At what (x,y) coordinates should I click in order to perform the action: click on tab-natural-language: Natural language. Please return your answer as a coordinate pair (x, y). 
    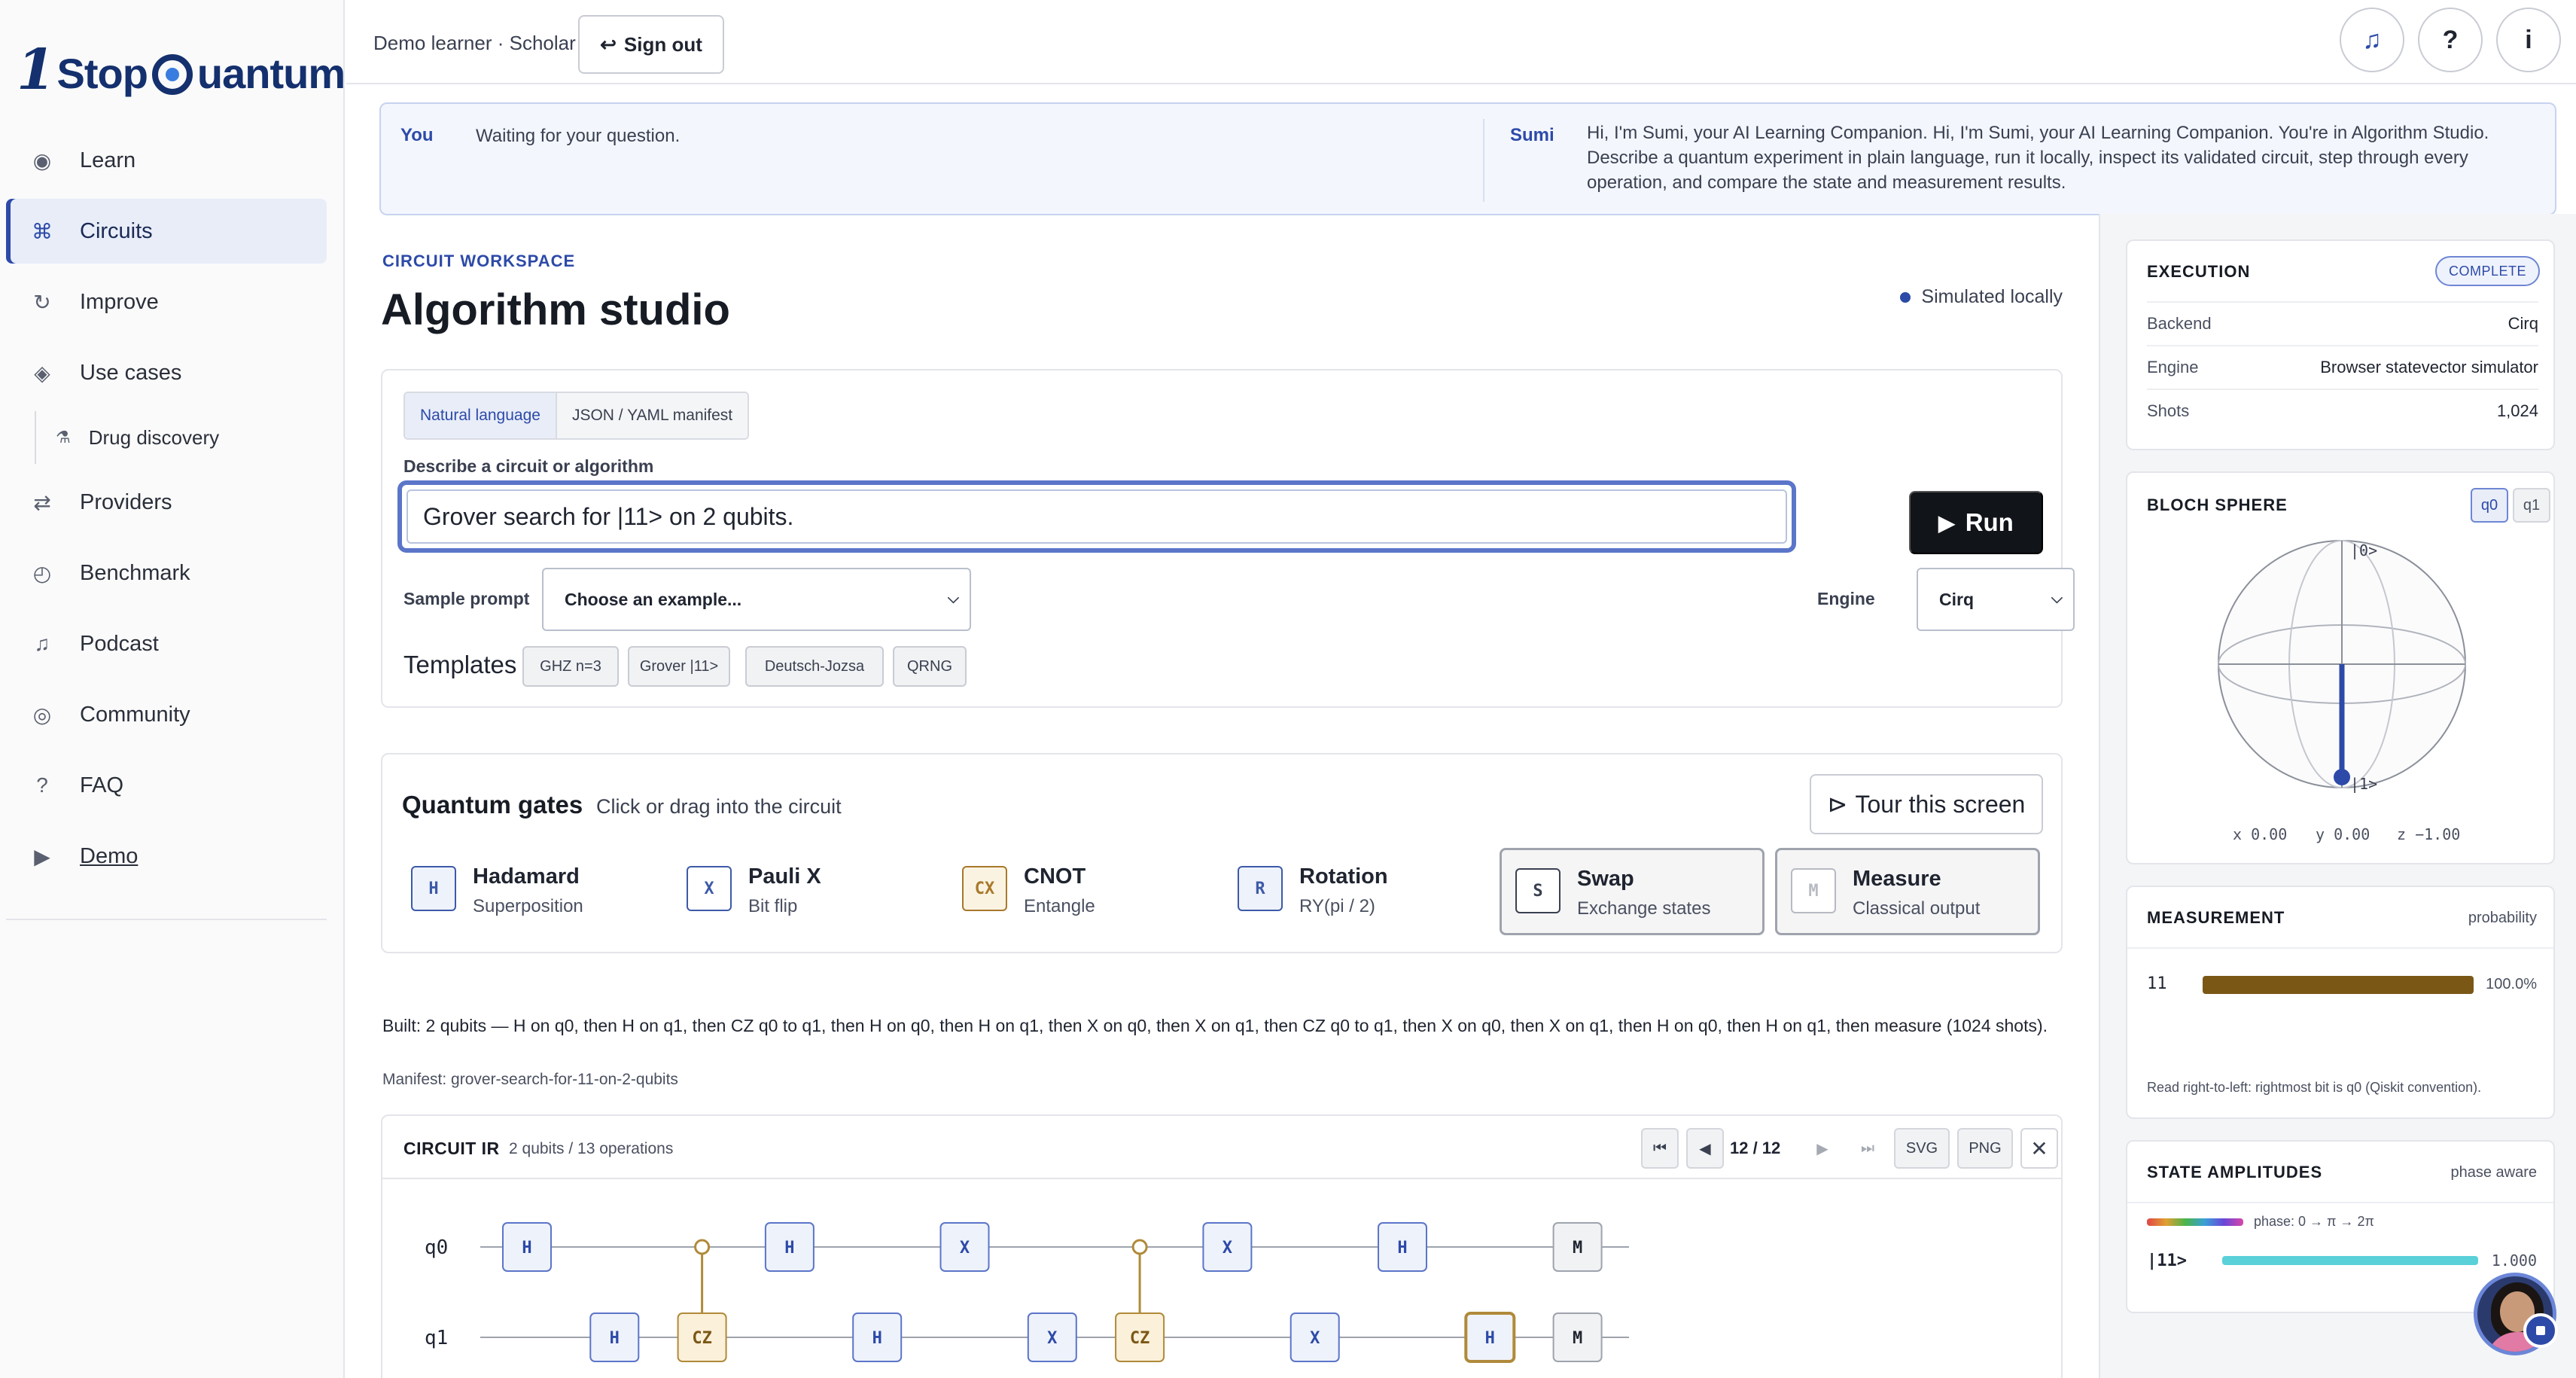
    Looking at the image, I should click on (481, 415).